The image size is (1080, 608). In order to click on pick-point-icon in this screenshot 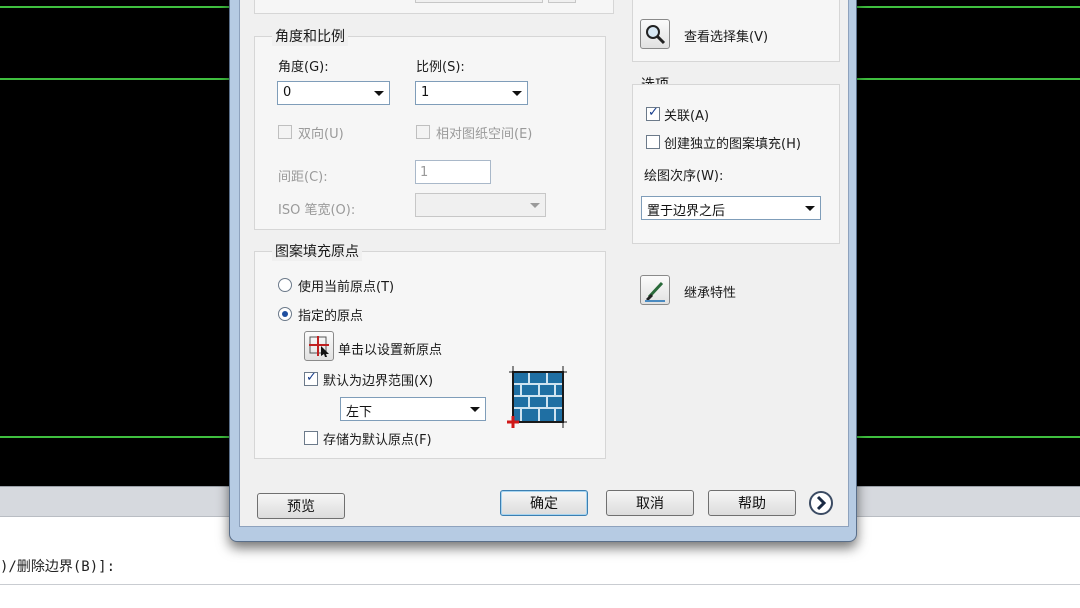, I will do `click(319, 346)`.